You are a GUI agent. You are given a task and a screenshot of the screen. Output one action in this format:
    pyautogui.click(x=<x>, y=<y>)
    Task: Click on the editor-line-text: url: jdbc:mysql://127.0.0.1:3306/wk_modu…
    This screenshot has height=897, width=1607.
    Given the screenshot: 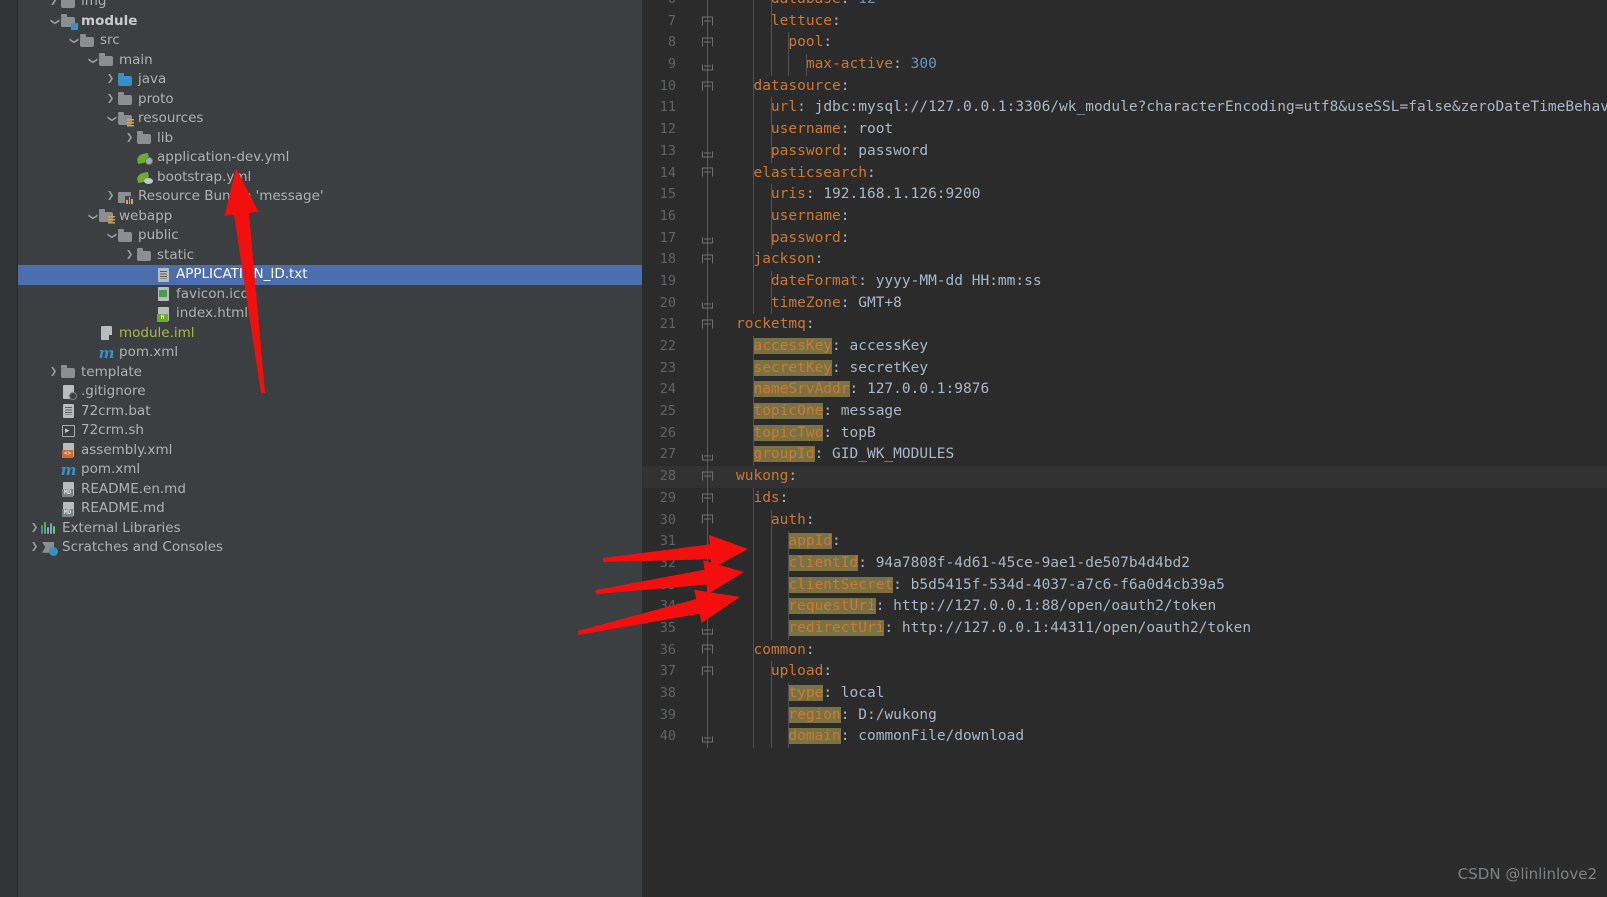 What is the action you would take?
    pyautogui.click(x=1171, y=108)
    